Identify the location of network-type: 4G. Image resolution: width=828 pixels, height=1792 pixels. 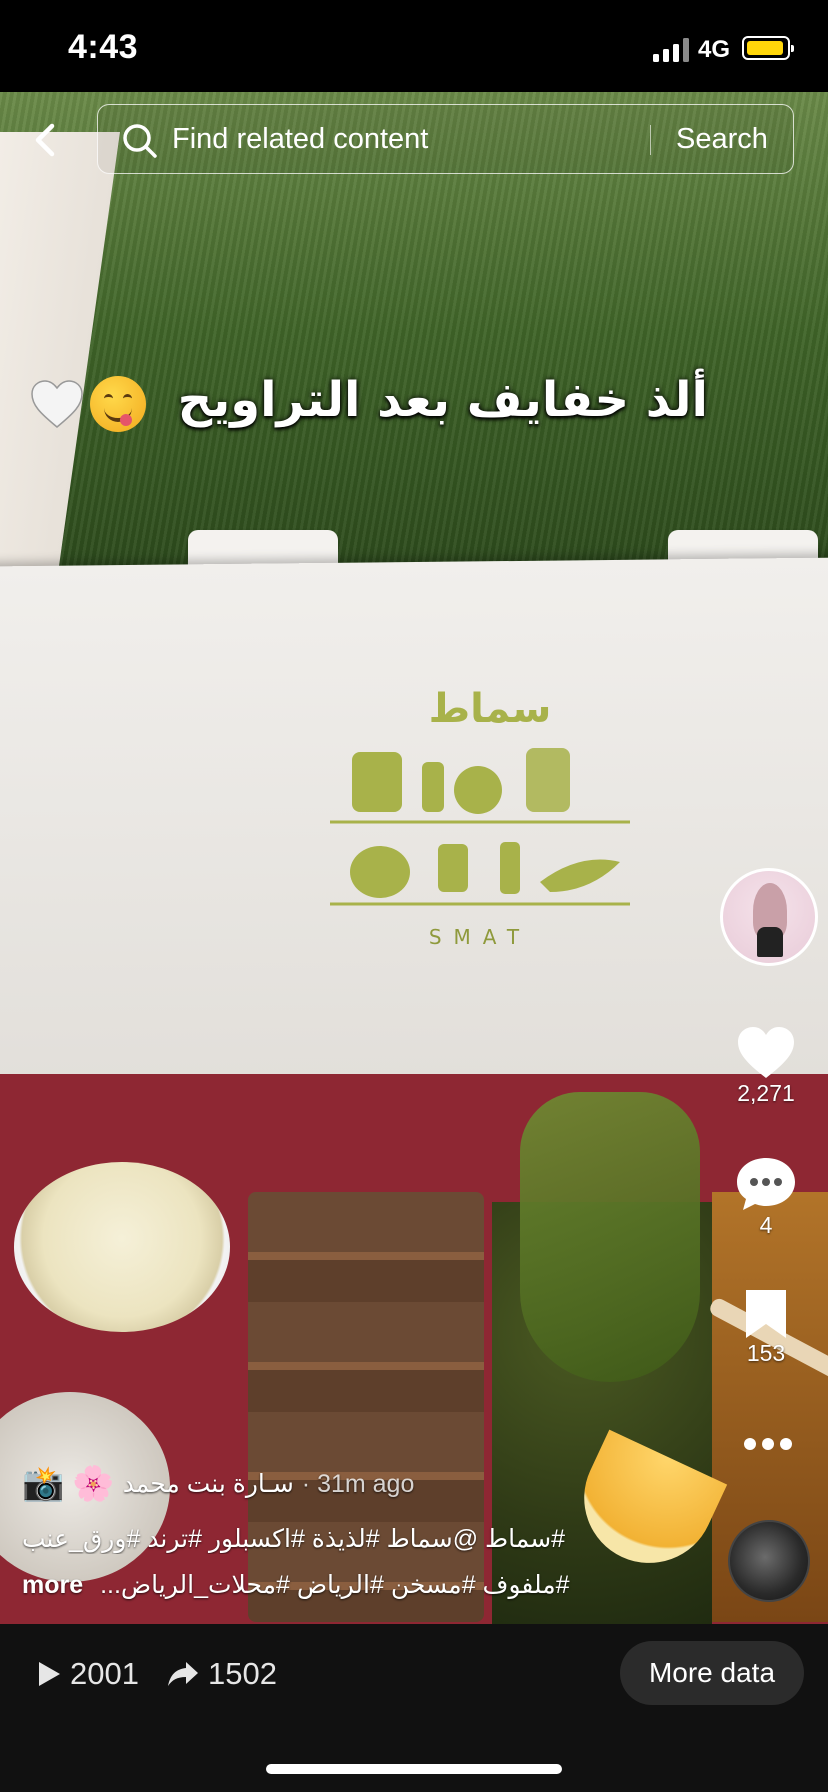
(714, 49).